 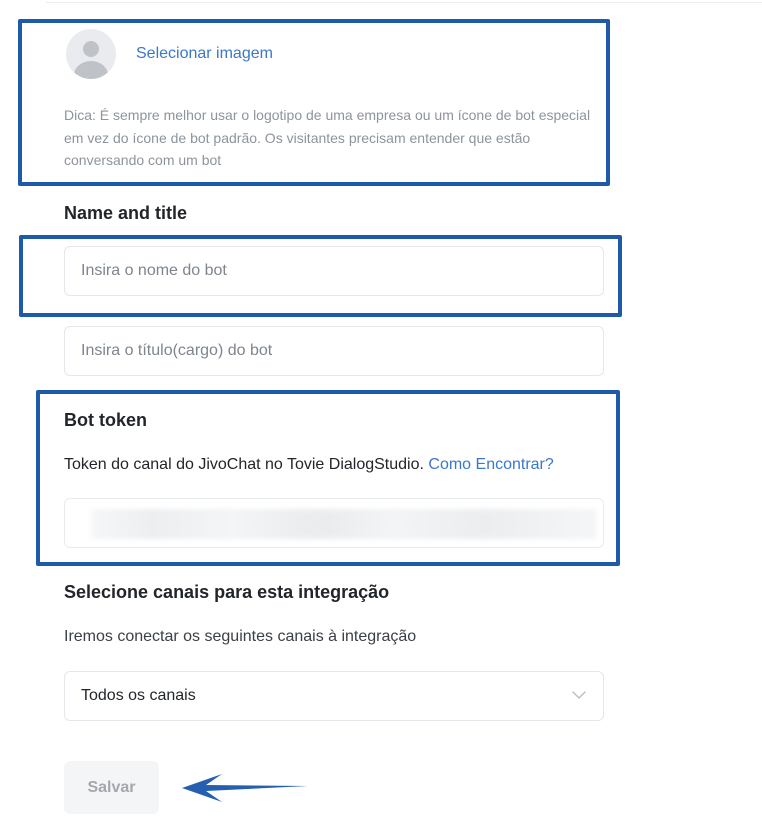 I want to click on bot-title-input, so click(x=334, y=351).